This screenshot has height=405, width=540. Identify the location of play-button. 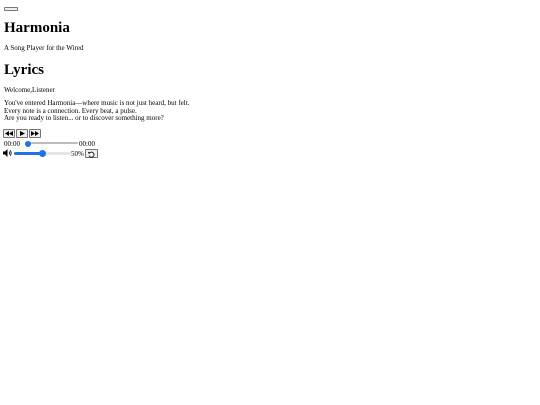
(22, 133).